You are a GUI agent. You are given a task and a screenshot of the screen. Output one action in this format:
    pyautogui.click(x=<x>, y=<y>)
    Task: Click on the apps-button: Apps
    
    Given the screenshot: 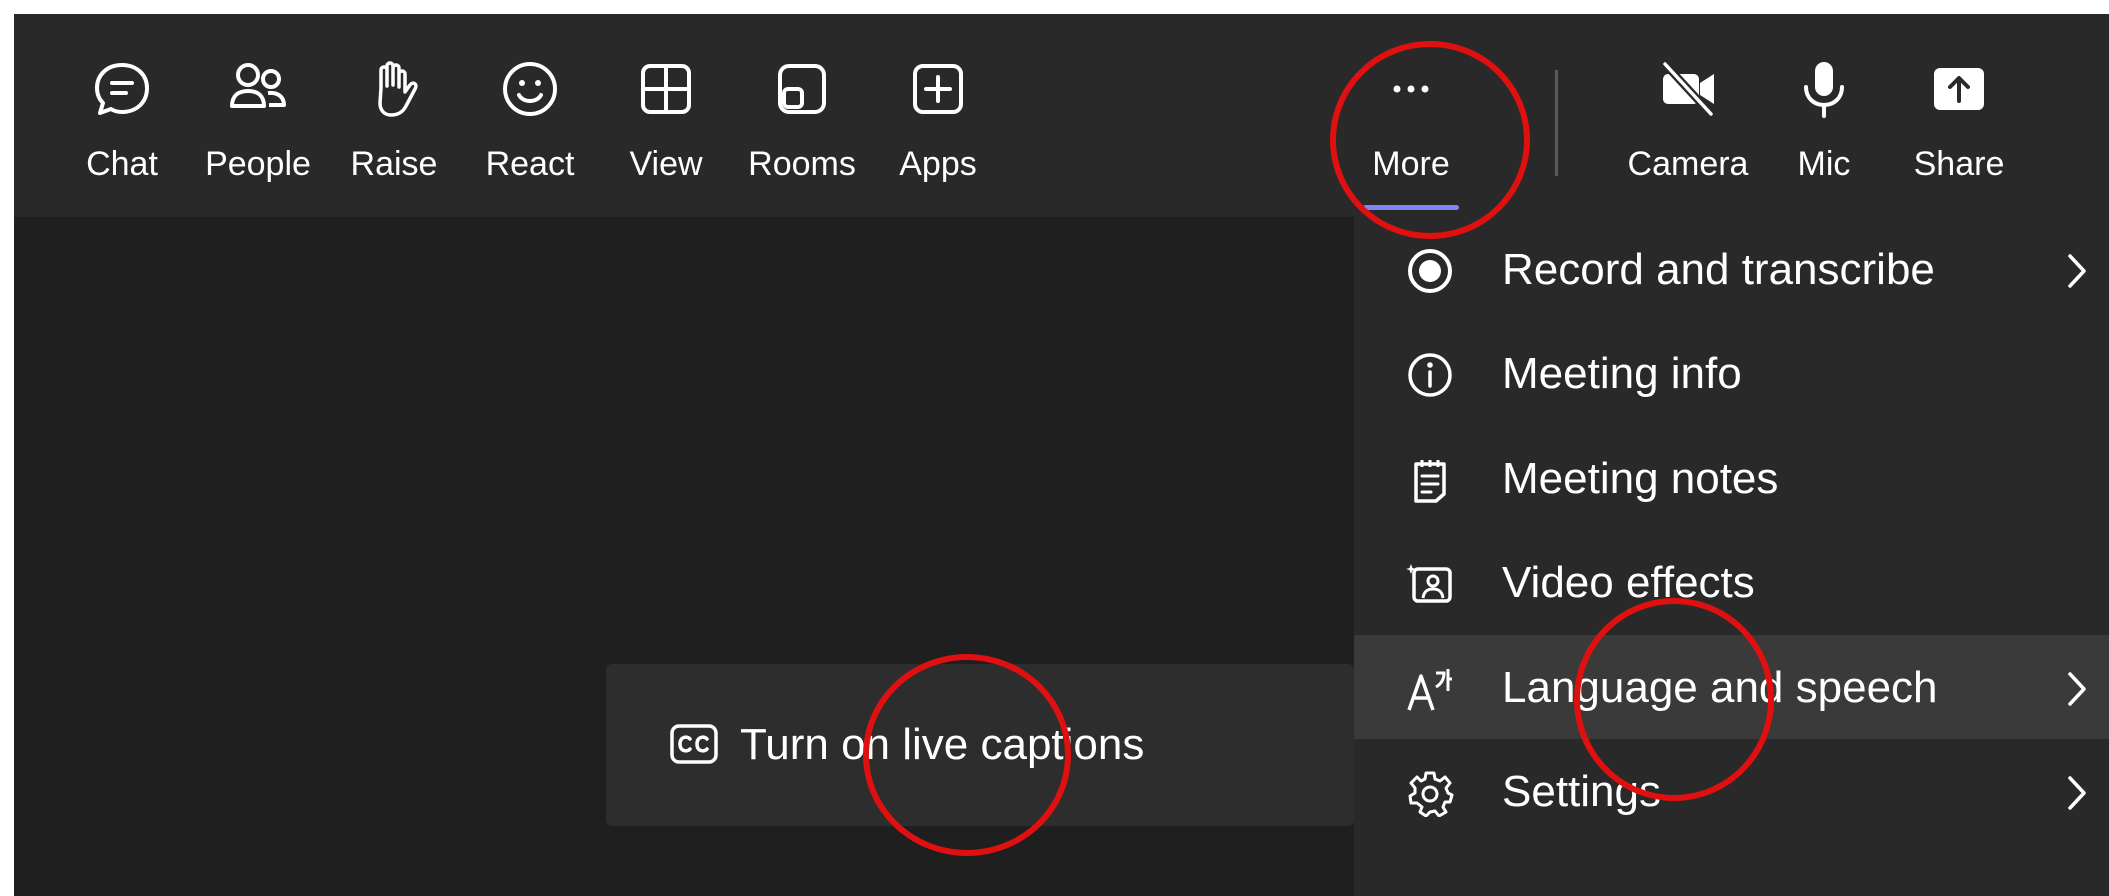 What is the action you would take?
    pyautogui.click(x=938, y=115)
    